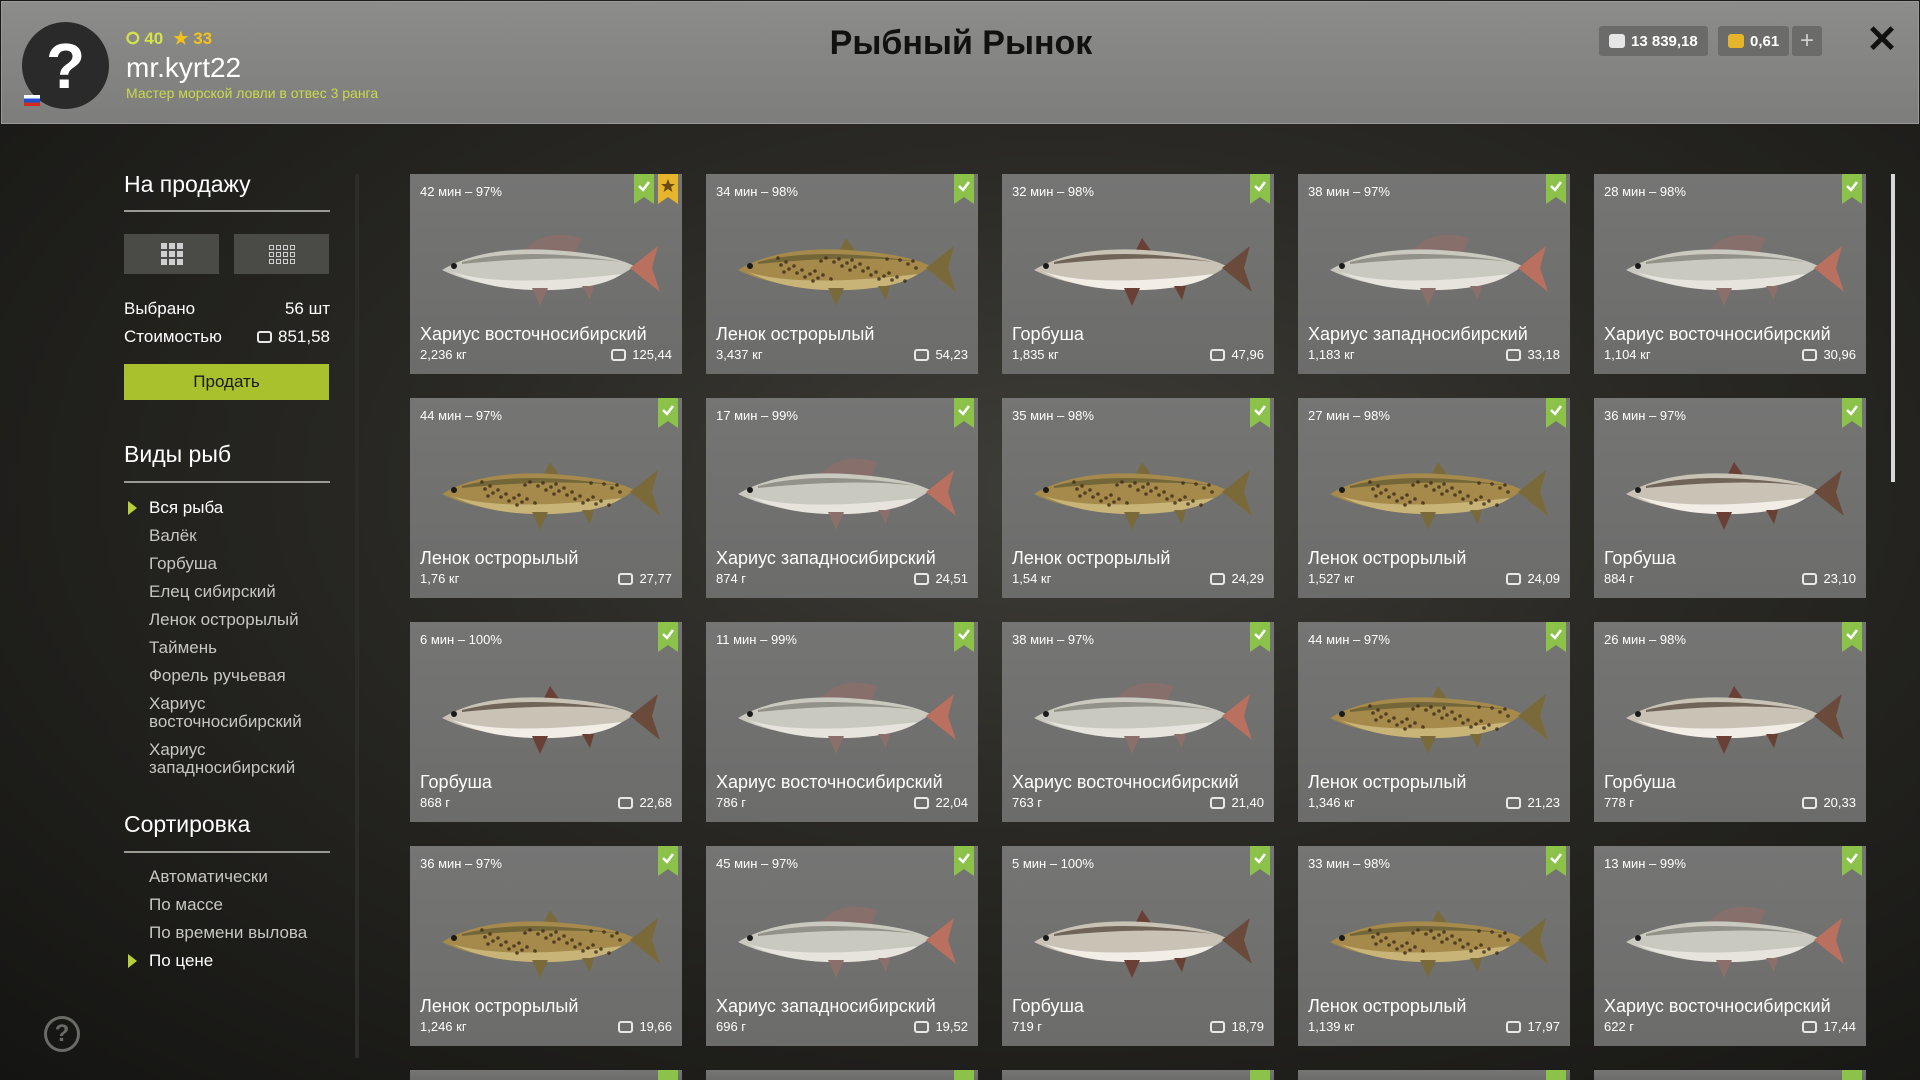 The image size is (1920, 1080). What do you see at coordinates (226, 382) in the screenshot?
I see `sell-button: Продать` at bounding box center [226, 382].